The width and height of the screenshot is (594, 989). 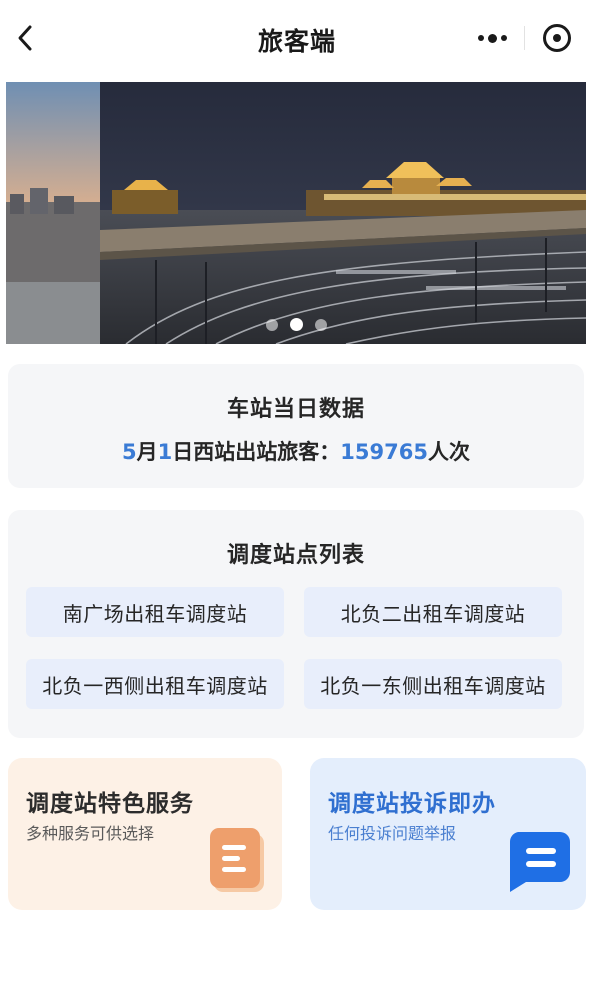 I want to click on data-month: 5, so click(x=129, y=452).